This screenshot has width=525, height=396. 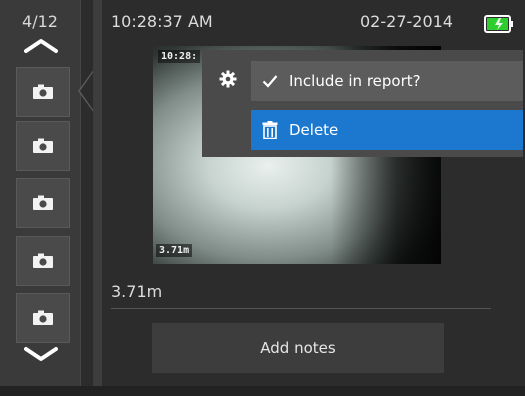 What do you see at coordinates (314, 130) in the screenshot?
I see `delete-label: Delete` at bounding box center [314, 130].